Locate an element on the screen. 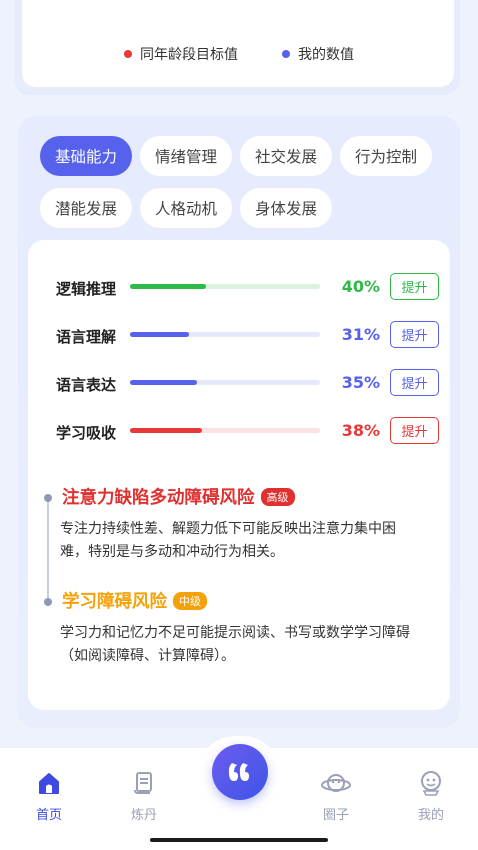 Image resolution: width=478 pixels, height=850 pixels. risk-title-text: 注意力缺陷多动障碍风险 is located at coordinates (158, 498).